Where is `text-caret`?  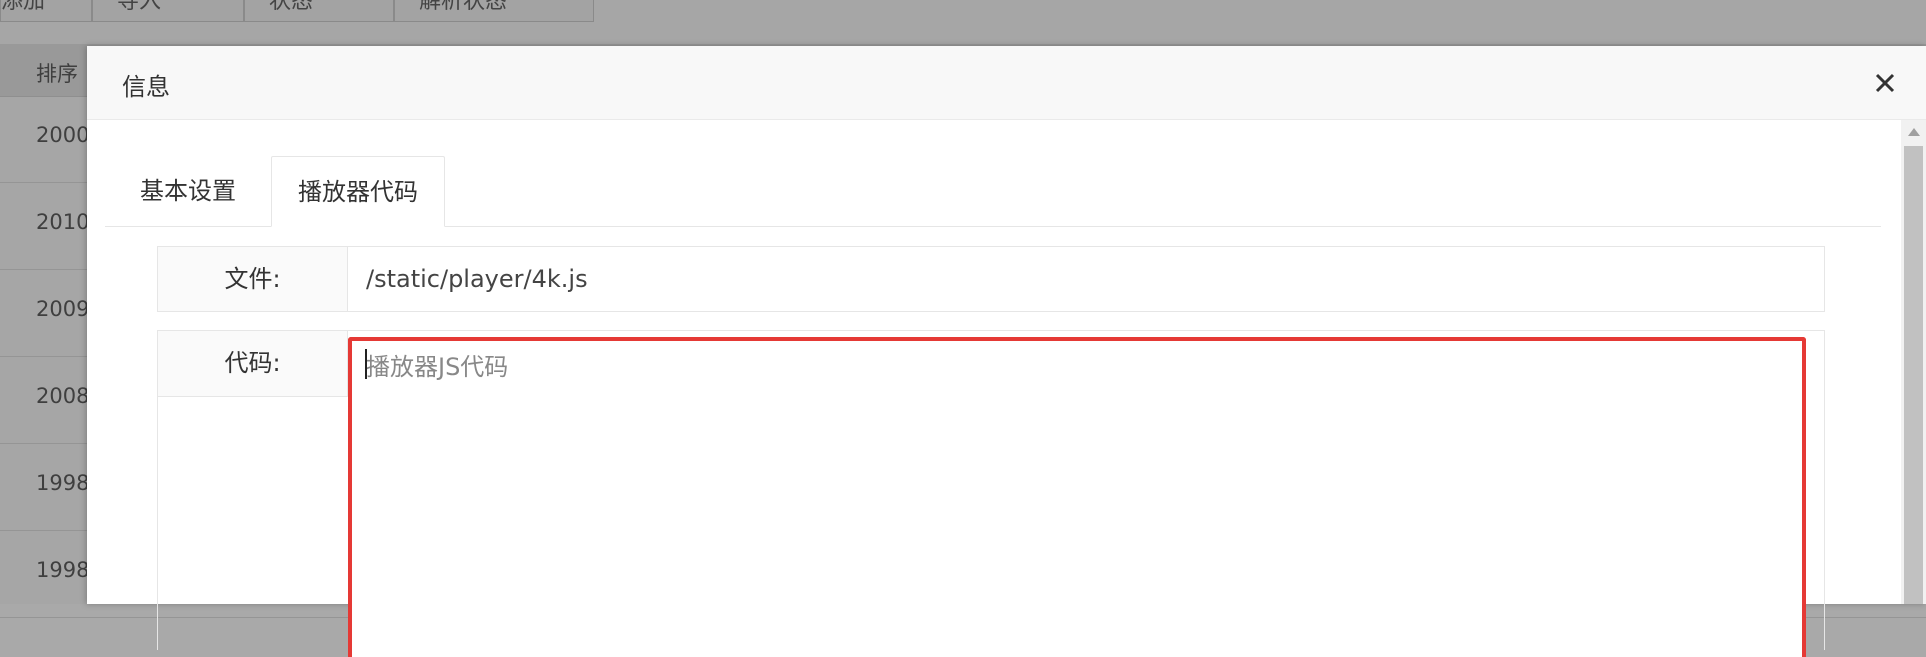
text-caret is located at coordinates (366, 364).